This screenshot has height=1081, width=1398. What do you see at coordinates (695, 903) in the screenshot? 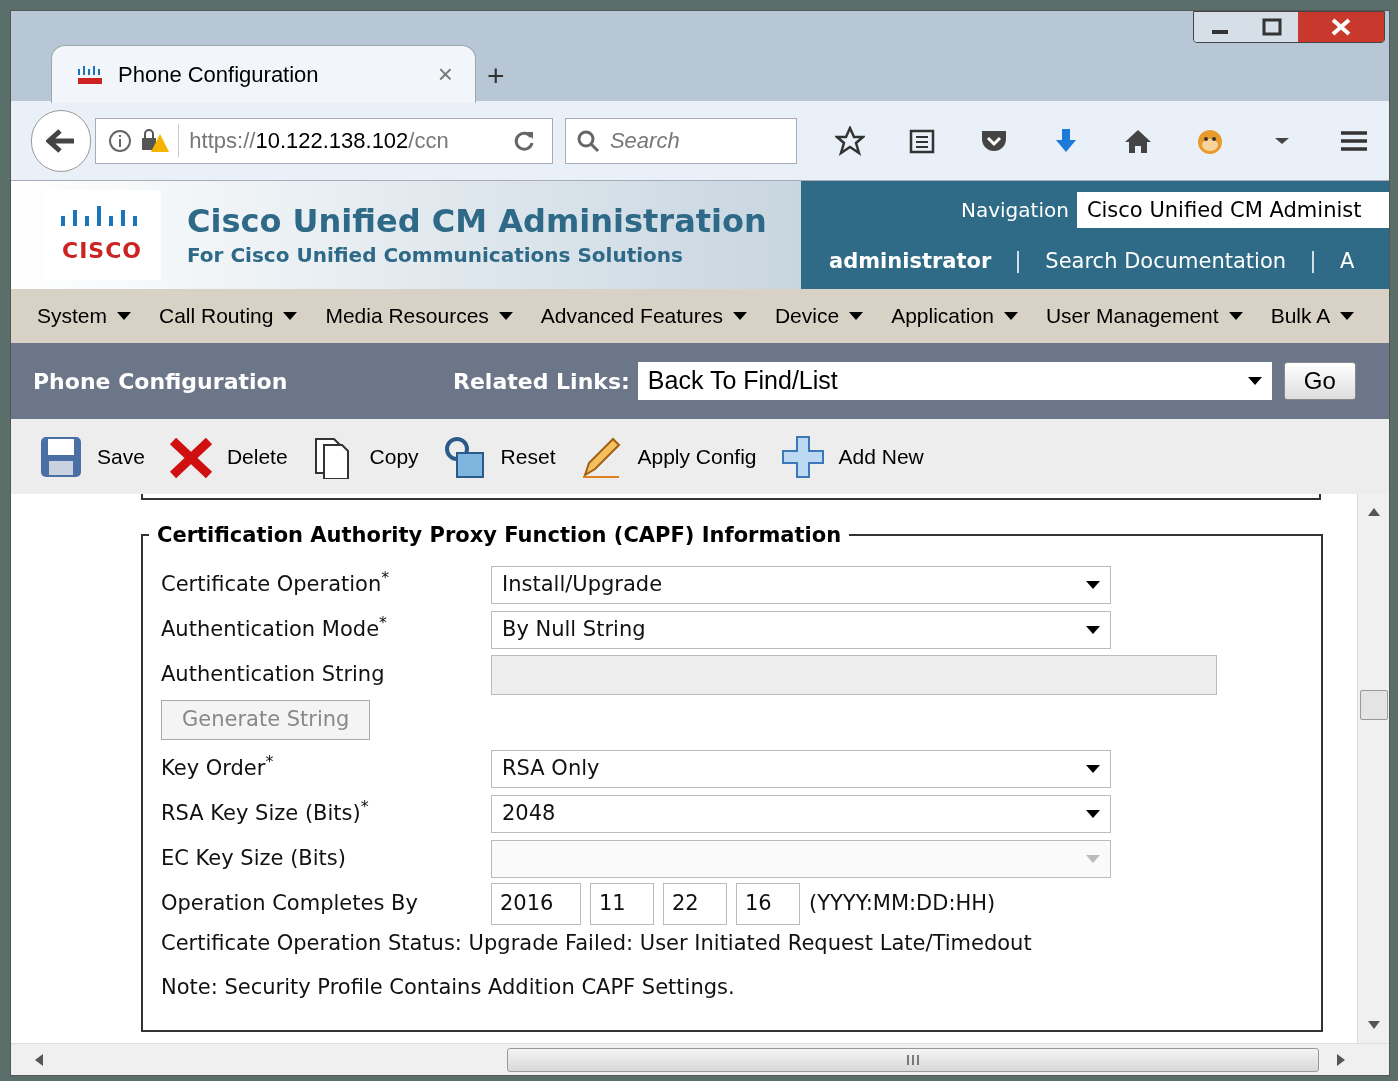
I see `date-field: 22` at bounding box center [695, 903].